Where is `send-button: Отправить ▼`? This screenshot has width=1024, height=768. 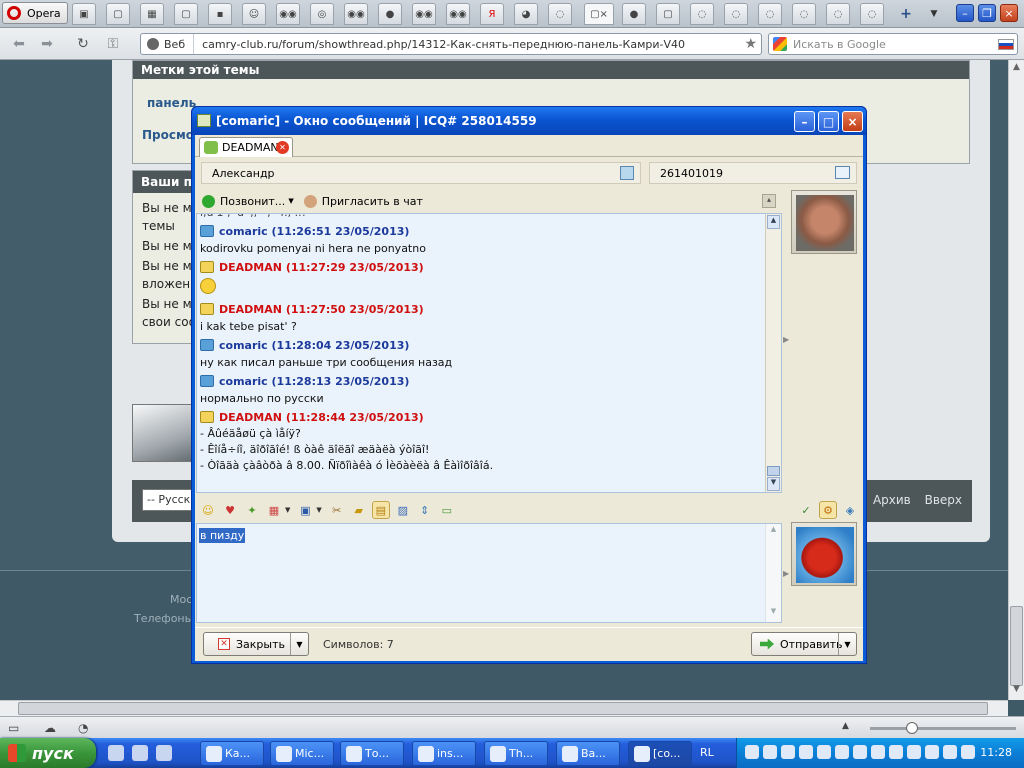
send-button: Отправить ▼ is located at coordinates (804, 644).